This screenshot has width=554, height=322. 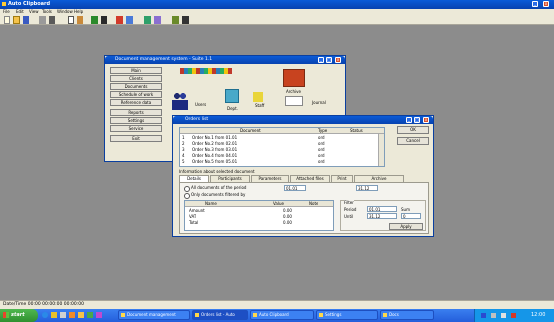 I want to click on paste-icon, so click(x=80, y=20).